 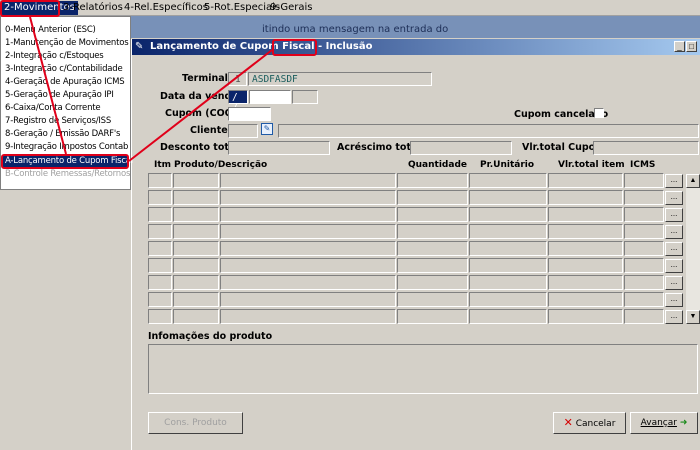 I want to click on menu-gerais: 9-Gerais, so click(x=291, y=7).